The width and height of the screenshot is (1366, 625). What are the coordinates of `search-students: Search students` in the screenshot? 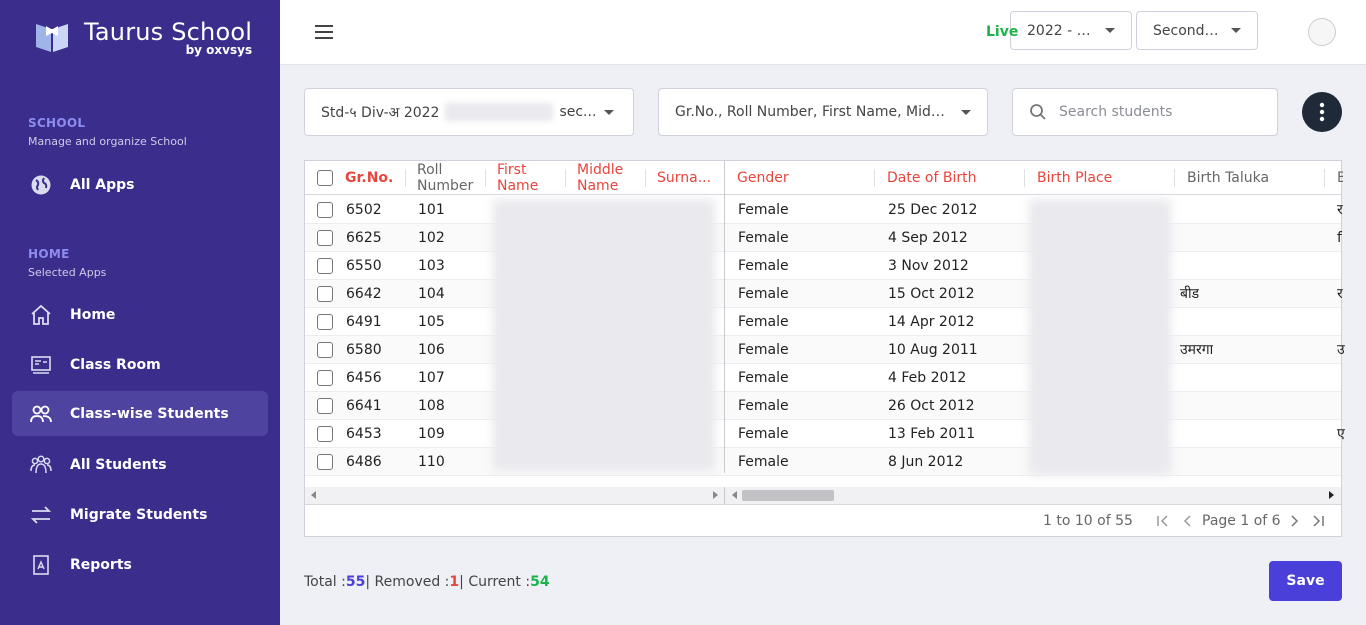 It's located at (1145, 112).